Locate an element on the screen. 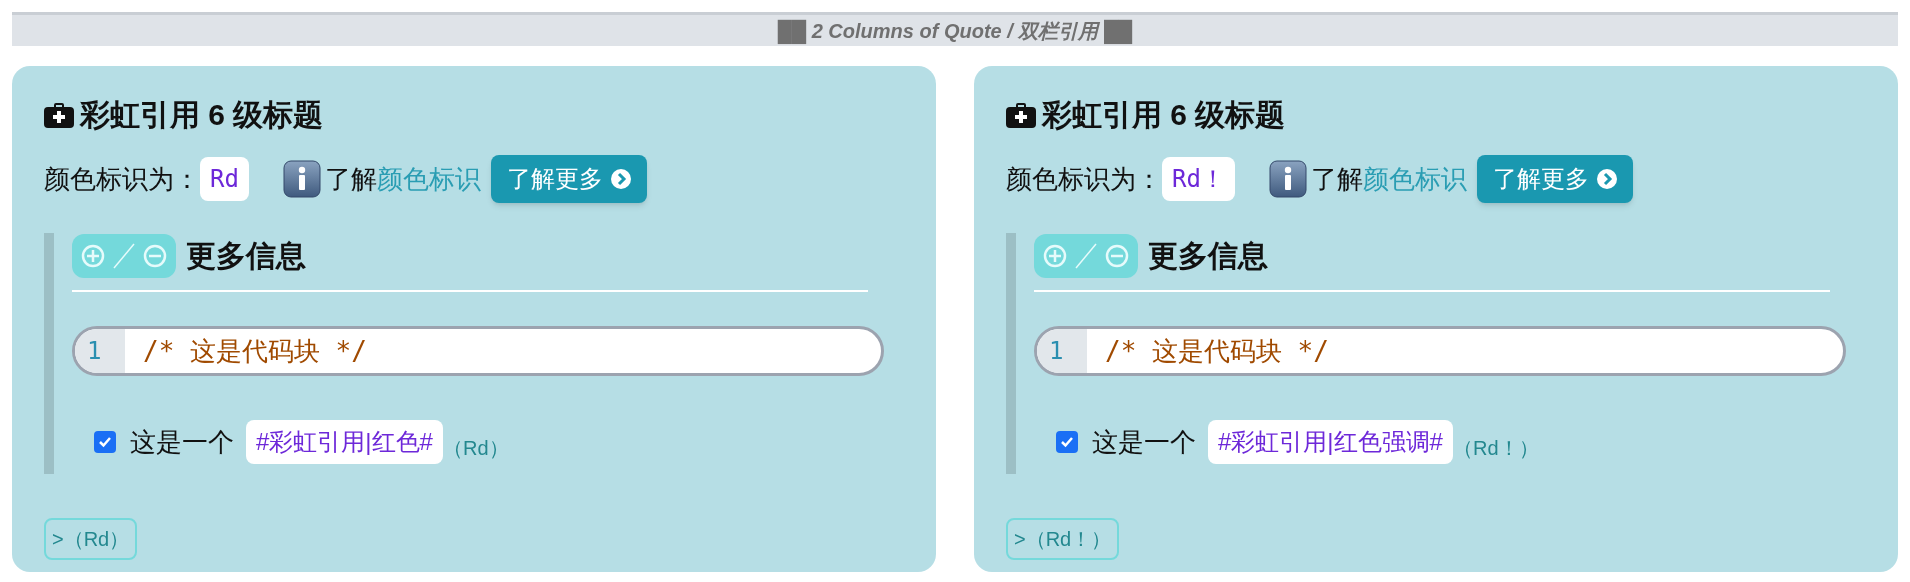 The image size is (1910, 582). color-suffix: （Rd） is located at coordinates (475, 448).